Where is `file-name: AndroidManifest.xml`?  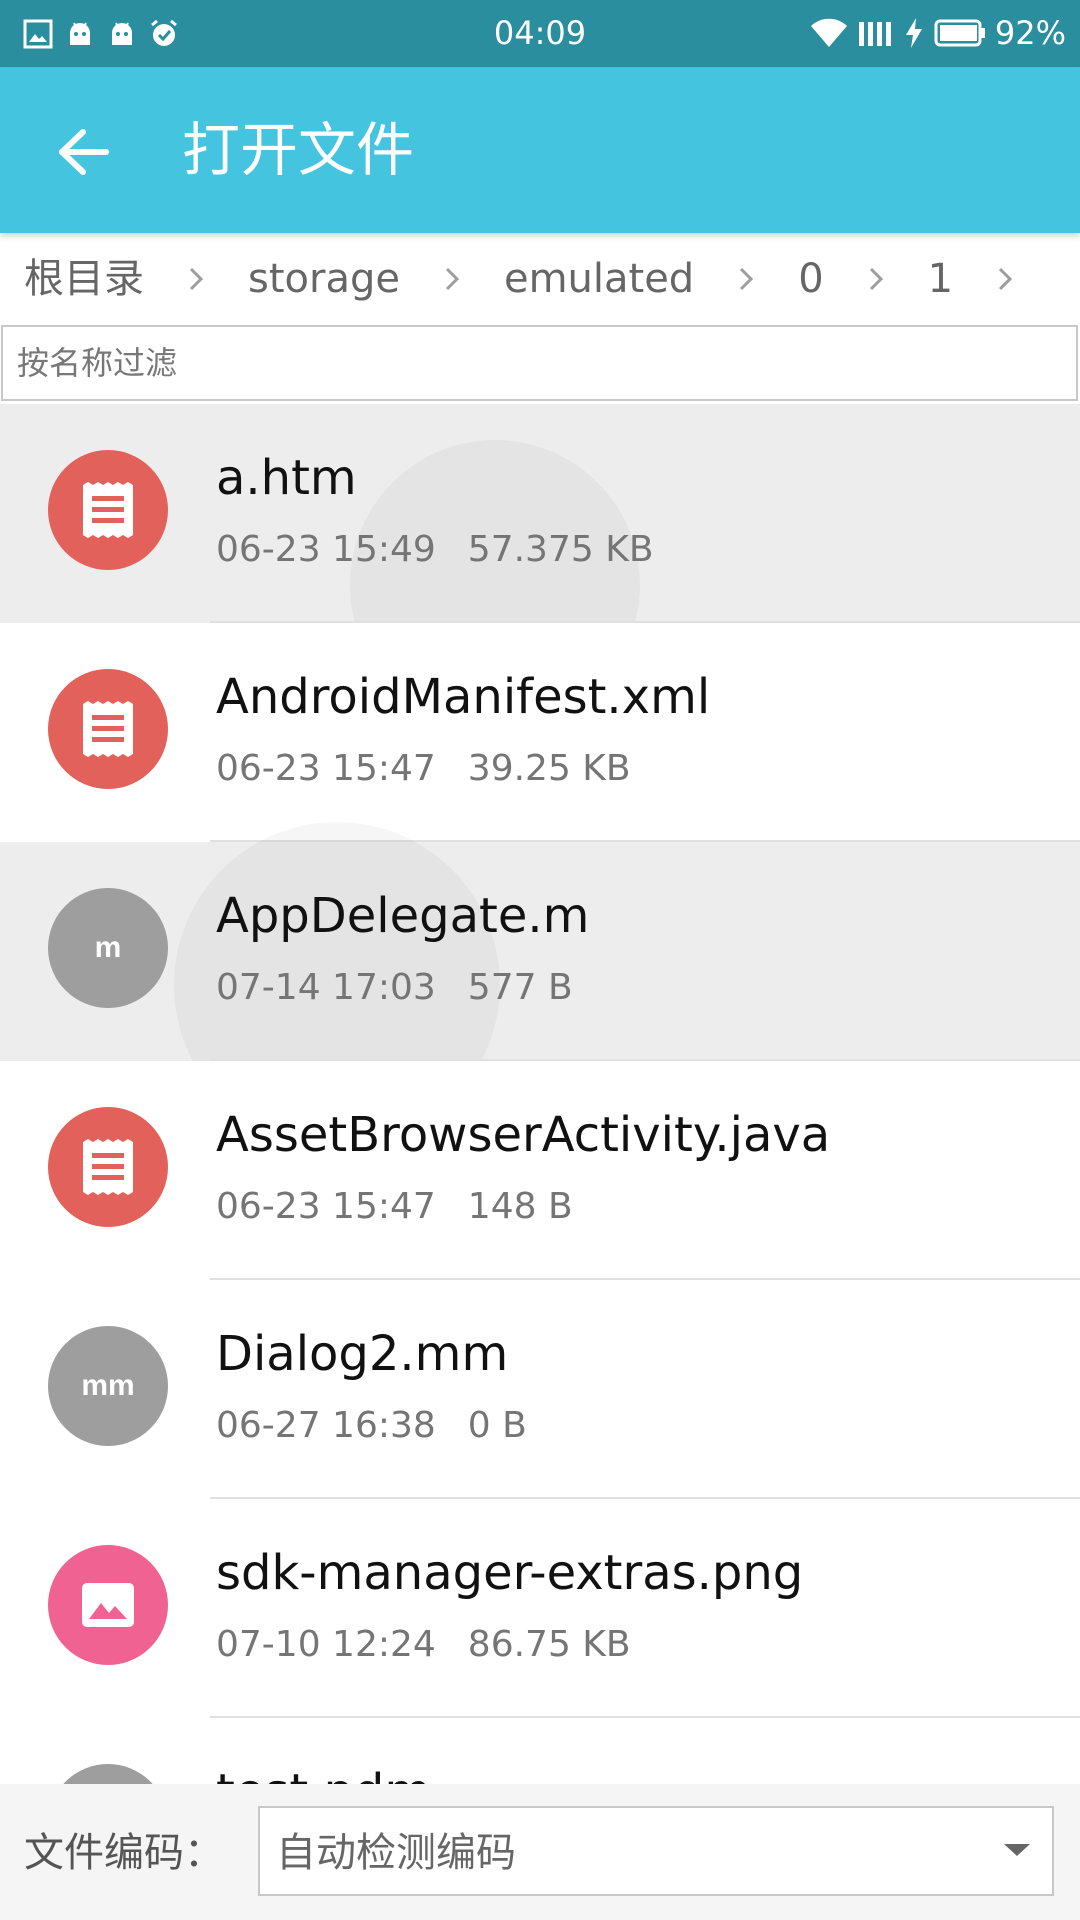 file-name: AndroidManifest.xml is located at coordinates (463, 697).